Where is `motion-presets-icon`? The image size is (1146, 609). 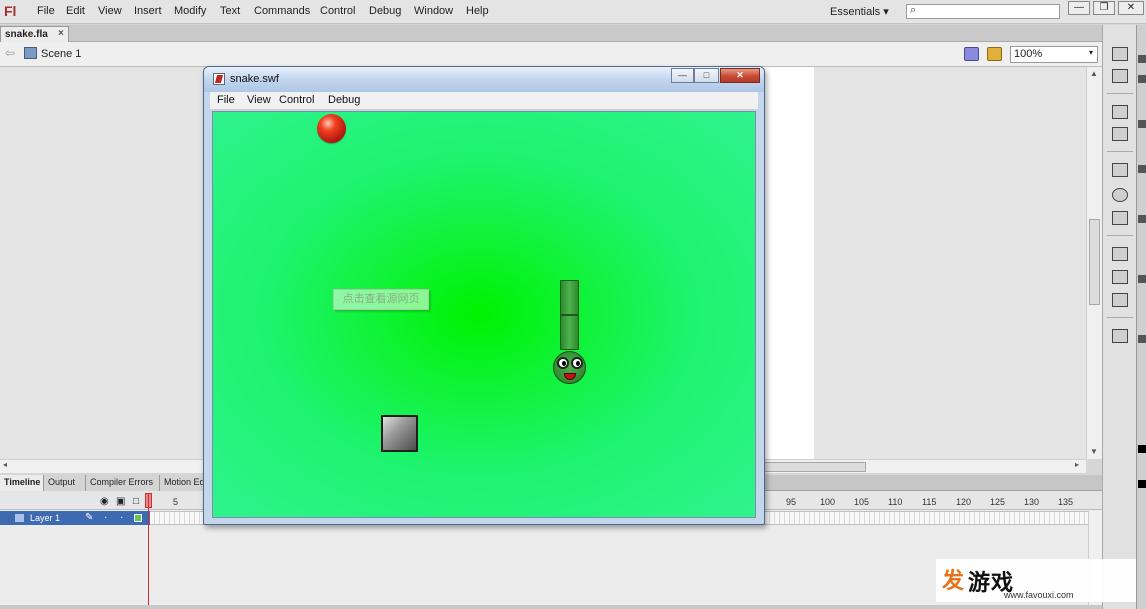
motion-presets-icon is located at coordinates (1120, 300).